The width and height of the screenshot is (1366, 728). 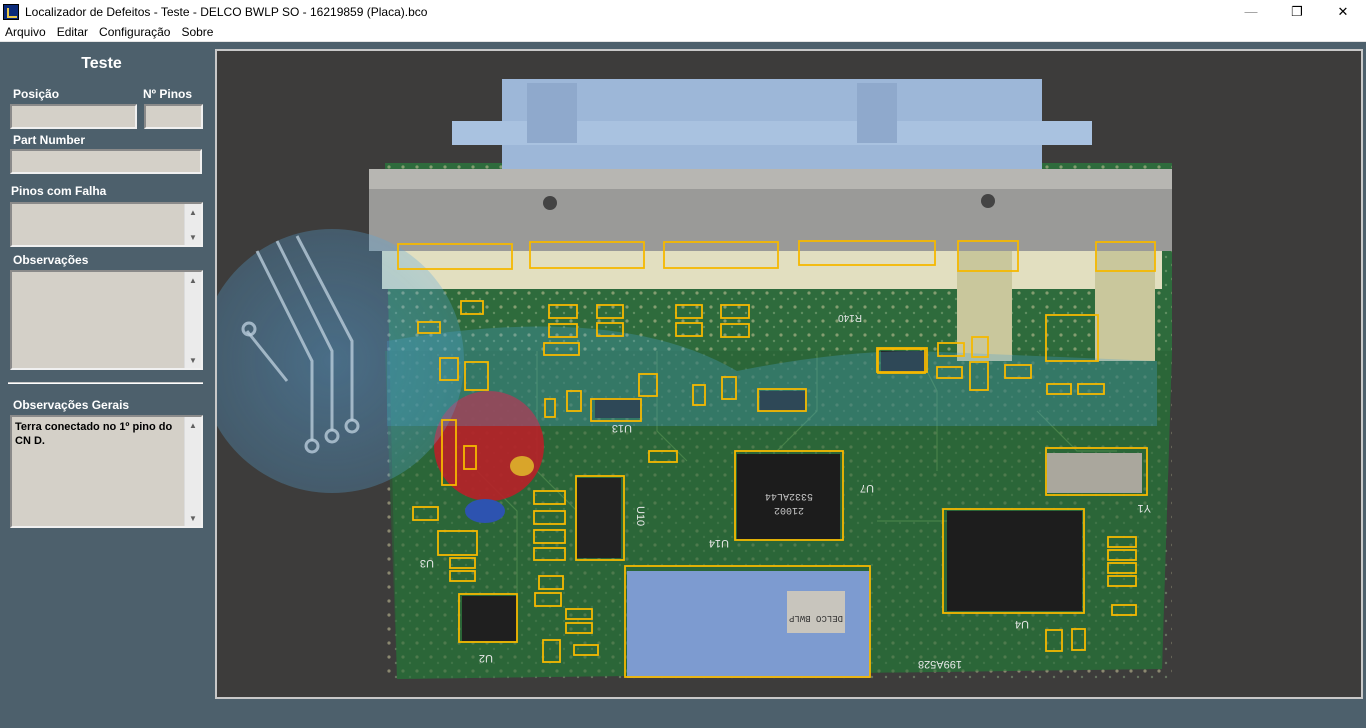 I want to click on close-icon: ✕, so click(x=1343, y=11).